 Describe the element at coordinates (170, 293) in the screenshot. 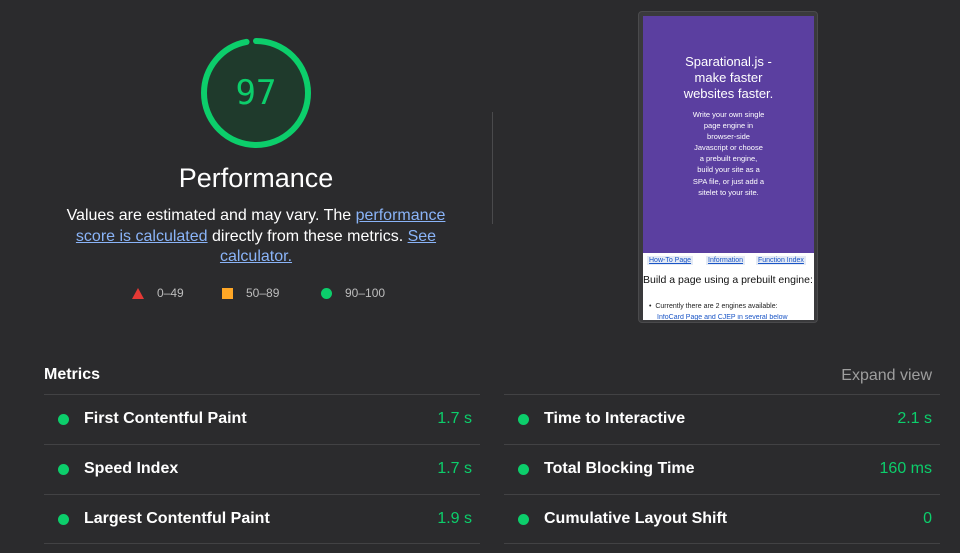

I see `legend-fail-label: 0–49` at that location.